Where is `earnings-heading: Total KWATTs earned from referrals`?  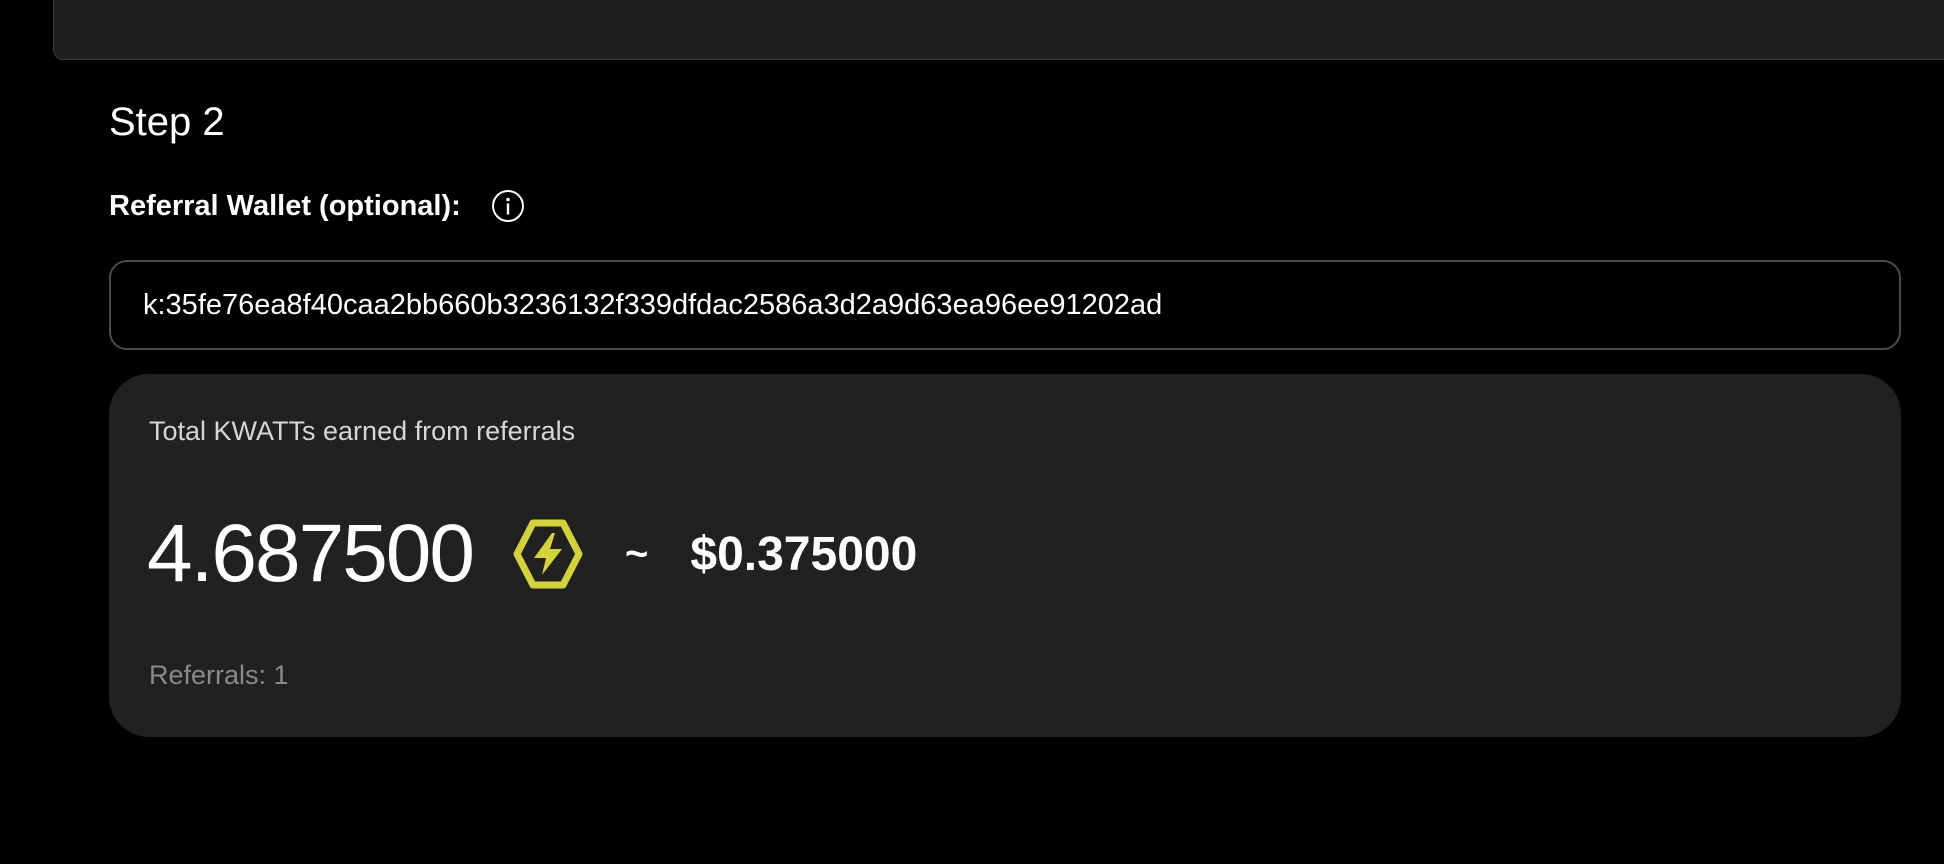 earnings-heading: Total KWATTs earned from referrals is located at coordinates (362, 431).